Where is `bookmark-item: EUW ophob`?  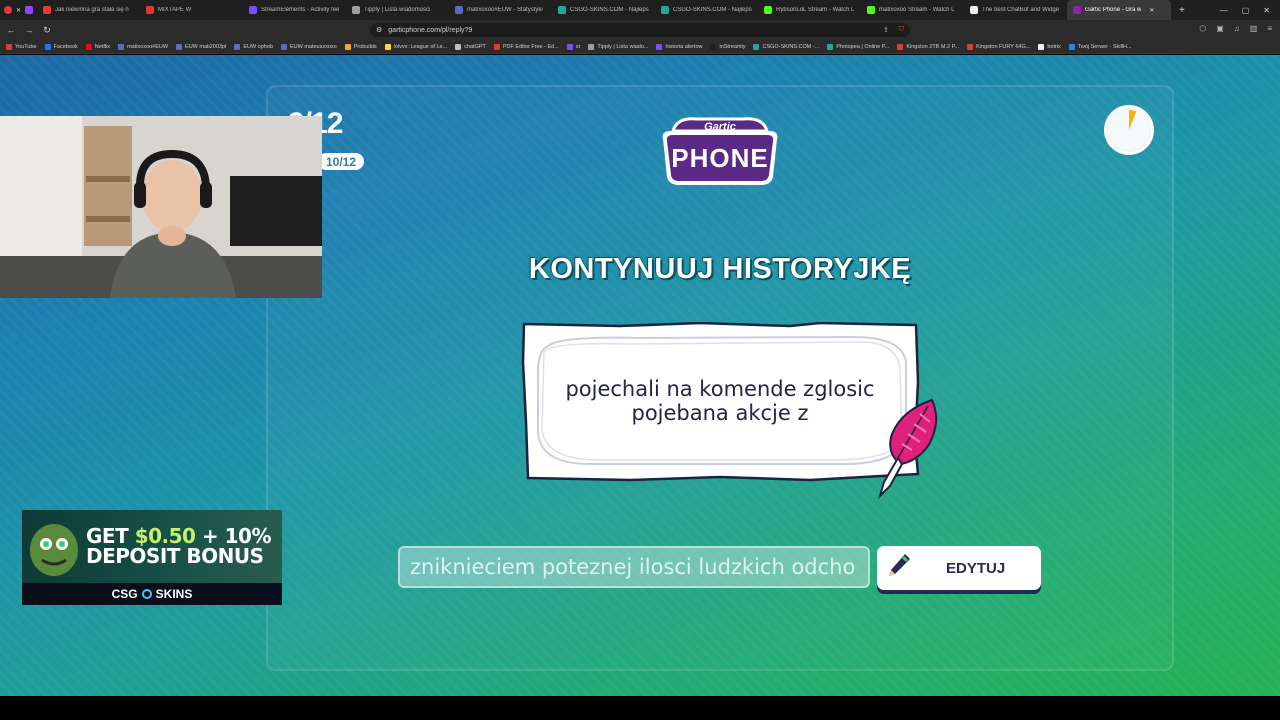
bookmark-item: EUW ophob is located at coordinates (253, 46).